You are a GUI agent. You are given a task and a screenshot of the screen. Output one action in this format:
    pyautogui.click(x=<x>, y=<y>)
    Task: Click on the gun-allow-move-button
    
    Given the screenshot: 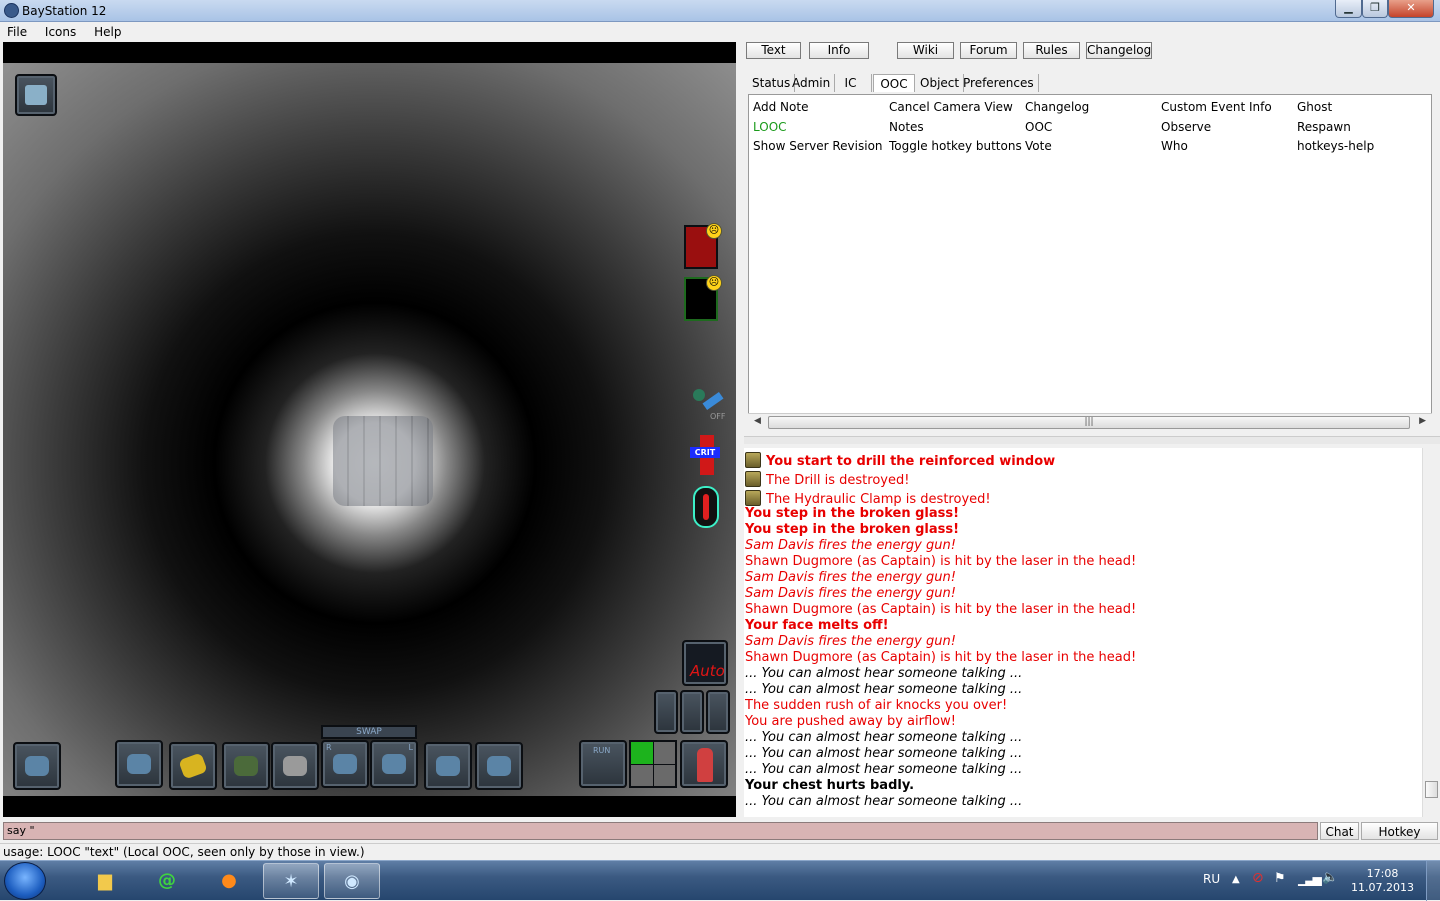 What is the action you would take?
    pyautogui.click(x=666, y=712)
    